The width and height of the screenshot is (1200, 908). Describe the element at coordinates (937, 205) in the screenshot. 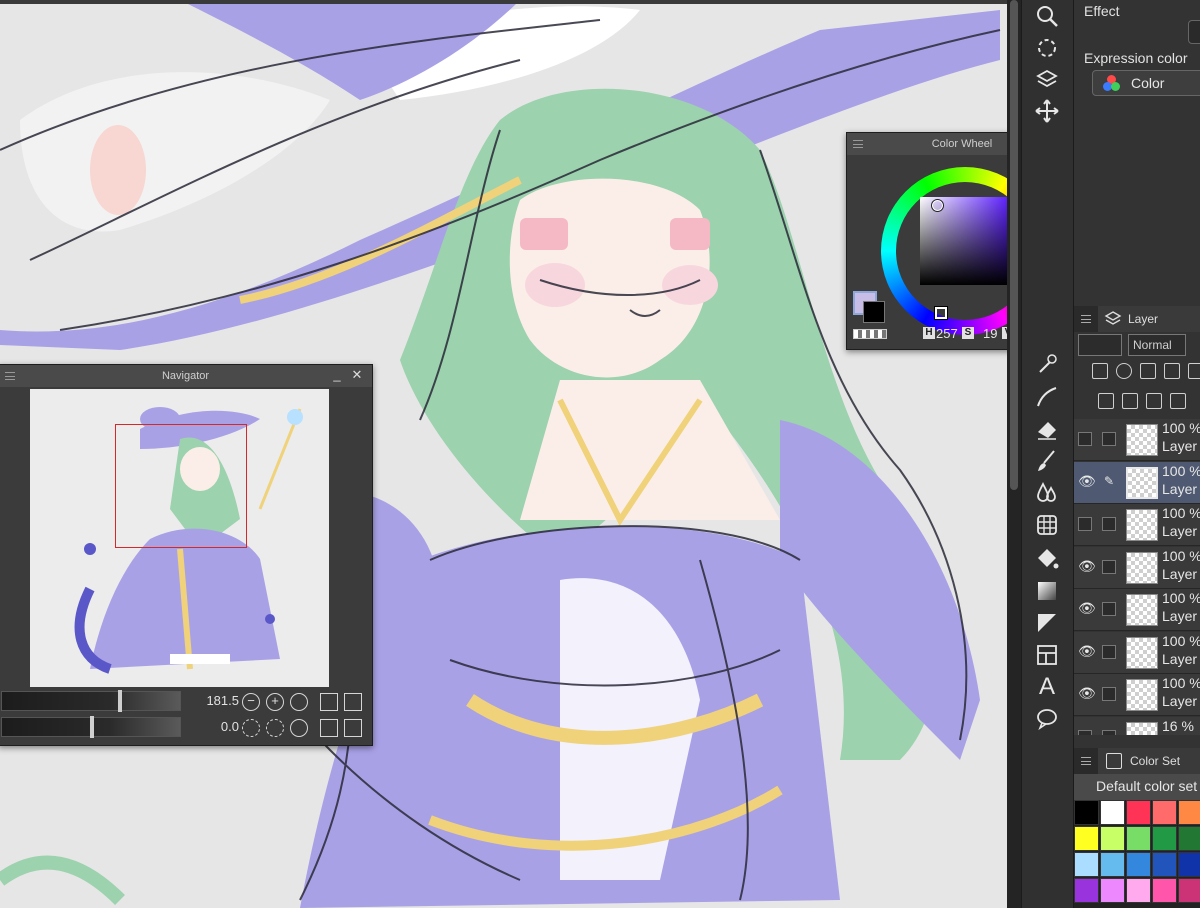

I see `sv-picker-handle` at that location.